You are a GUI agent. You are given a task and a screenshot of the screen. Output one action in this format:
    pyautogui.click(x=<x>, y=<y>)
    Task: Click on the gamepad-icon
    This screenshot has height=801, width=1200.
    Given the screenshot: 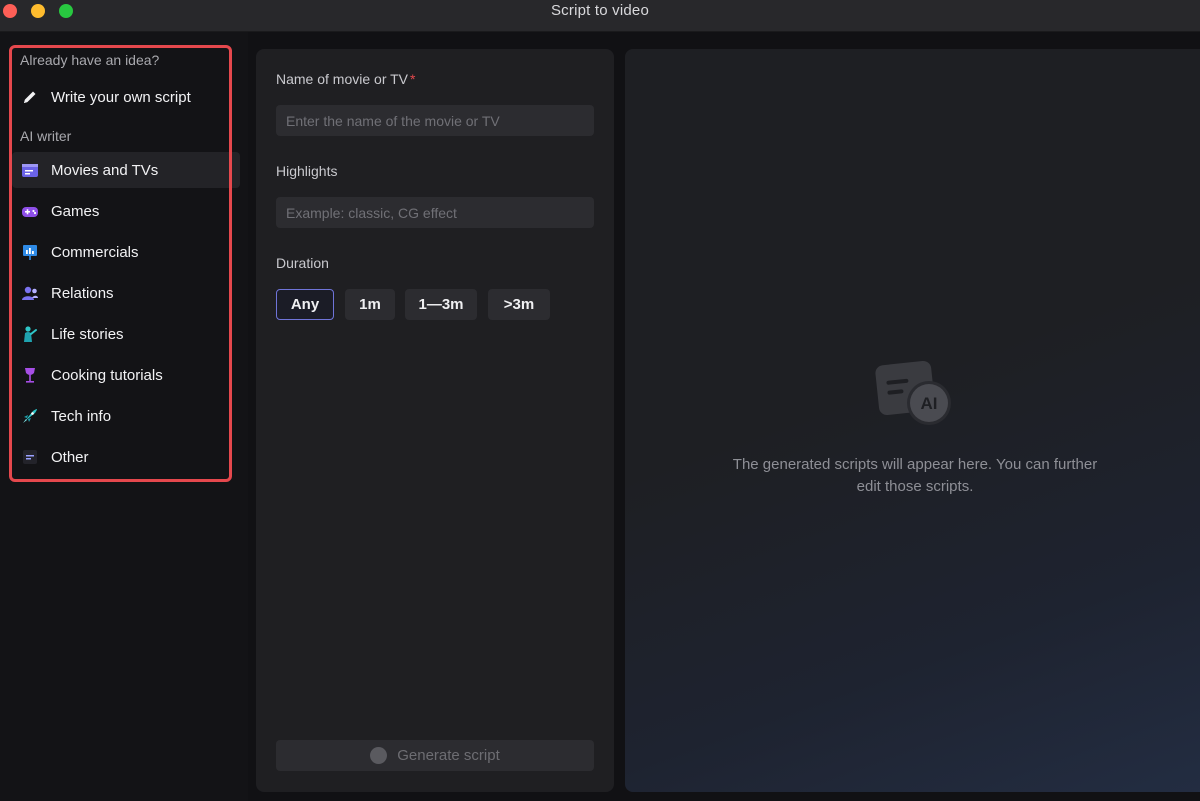 What is the action you would take?
    pyautogui.click(x=30, y=211)
    